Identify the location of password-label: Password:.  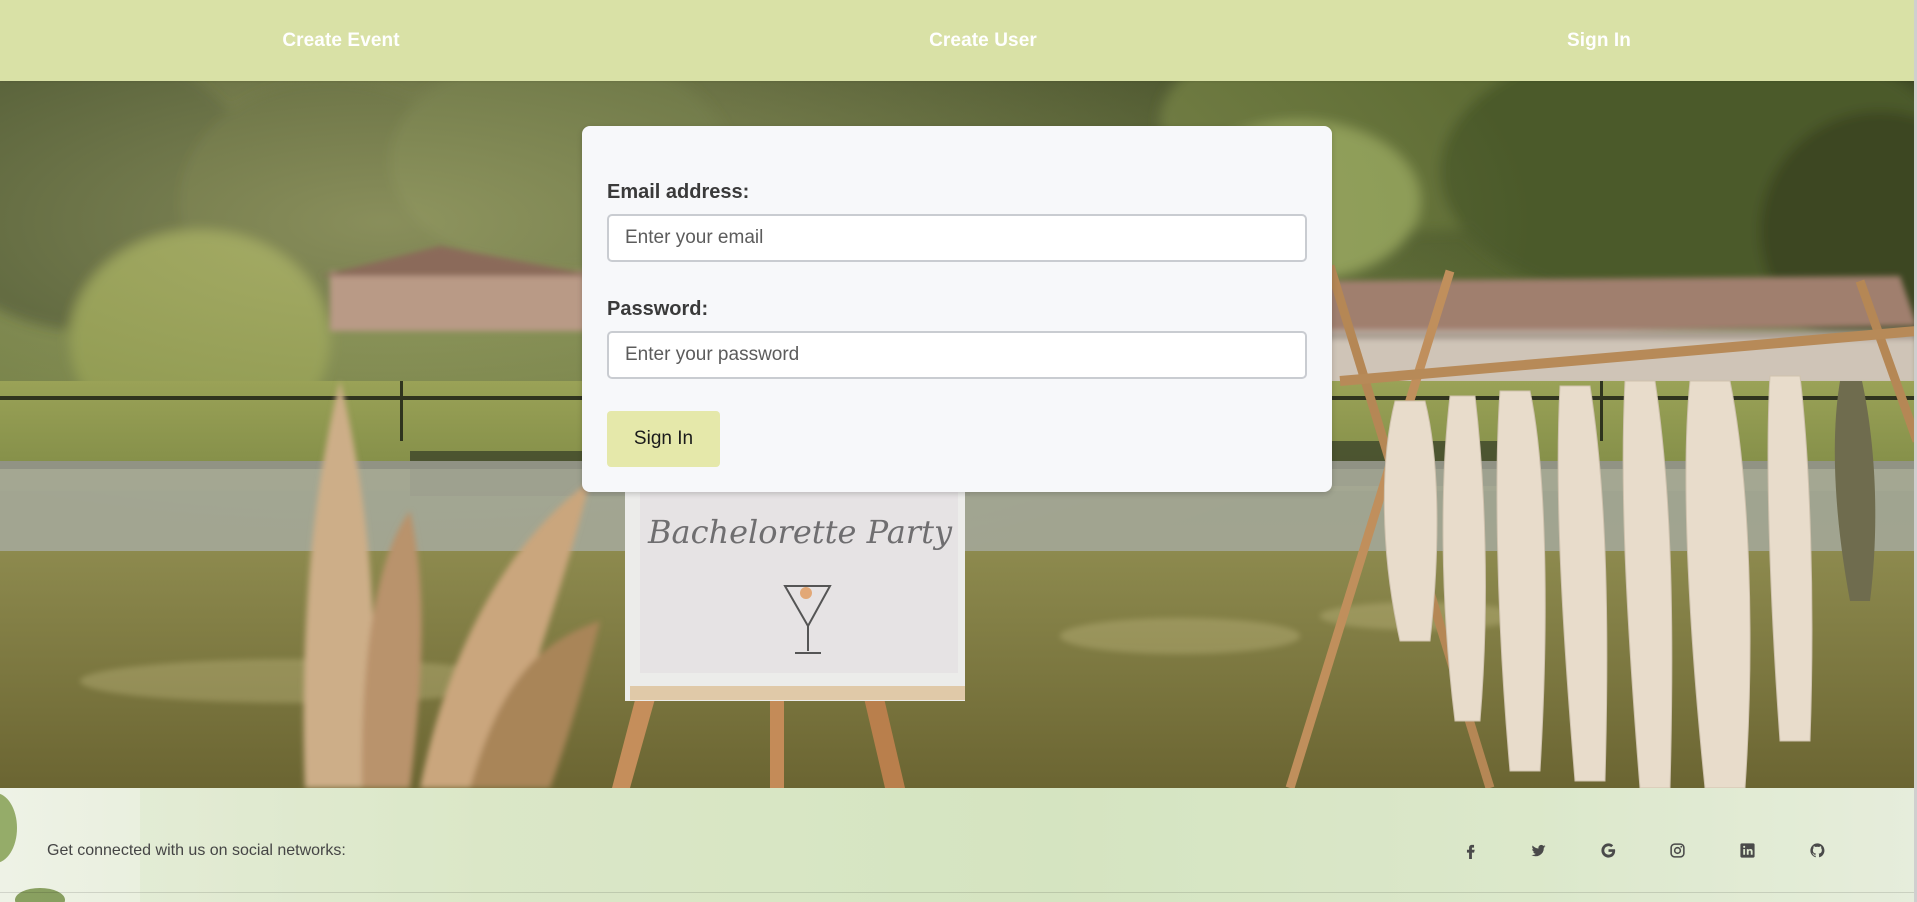
(658, 309).